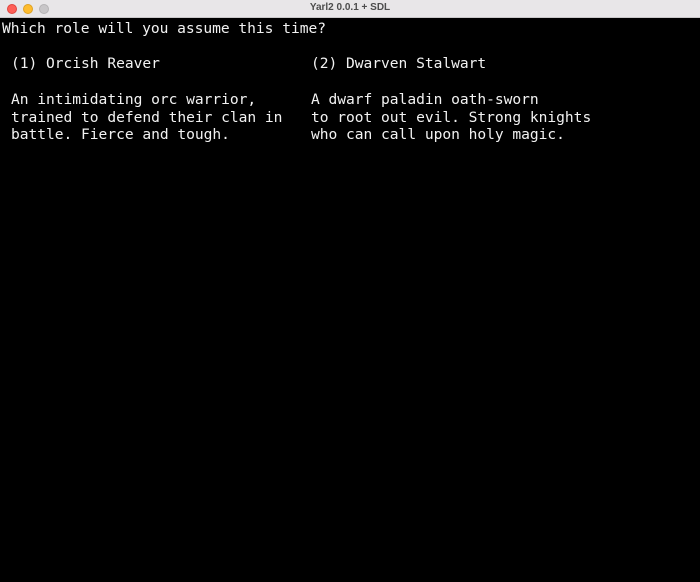 This screenshot has width=700, height=582. I want to click on role-description-line: A dwarf paladin oath-sworn, so click(425, 99).